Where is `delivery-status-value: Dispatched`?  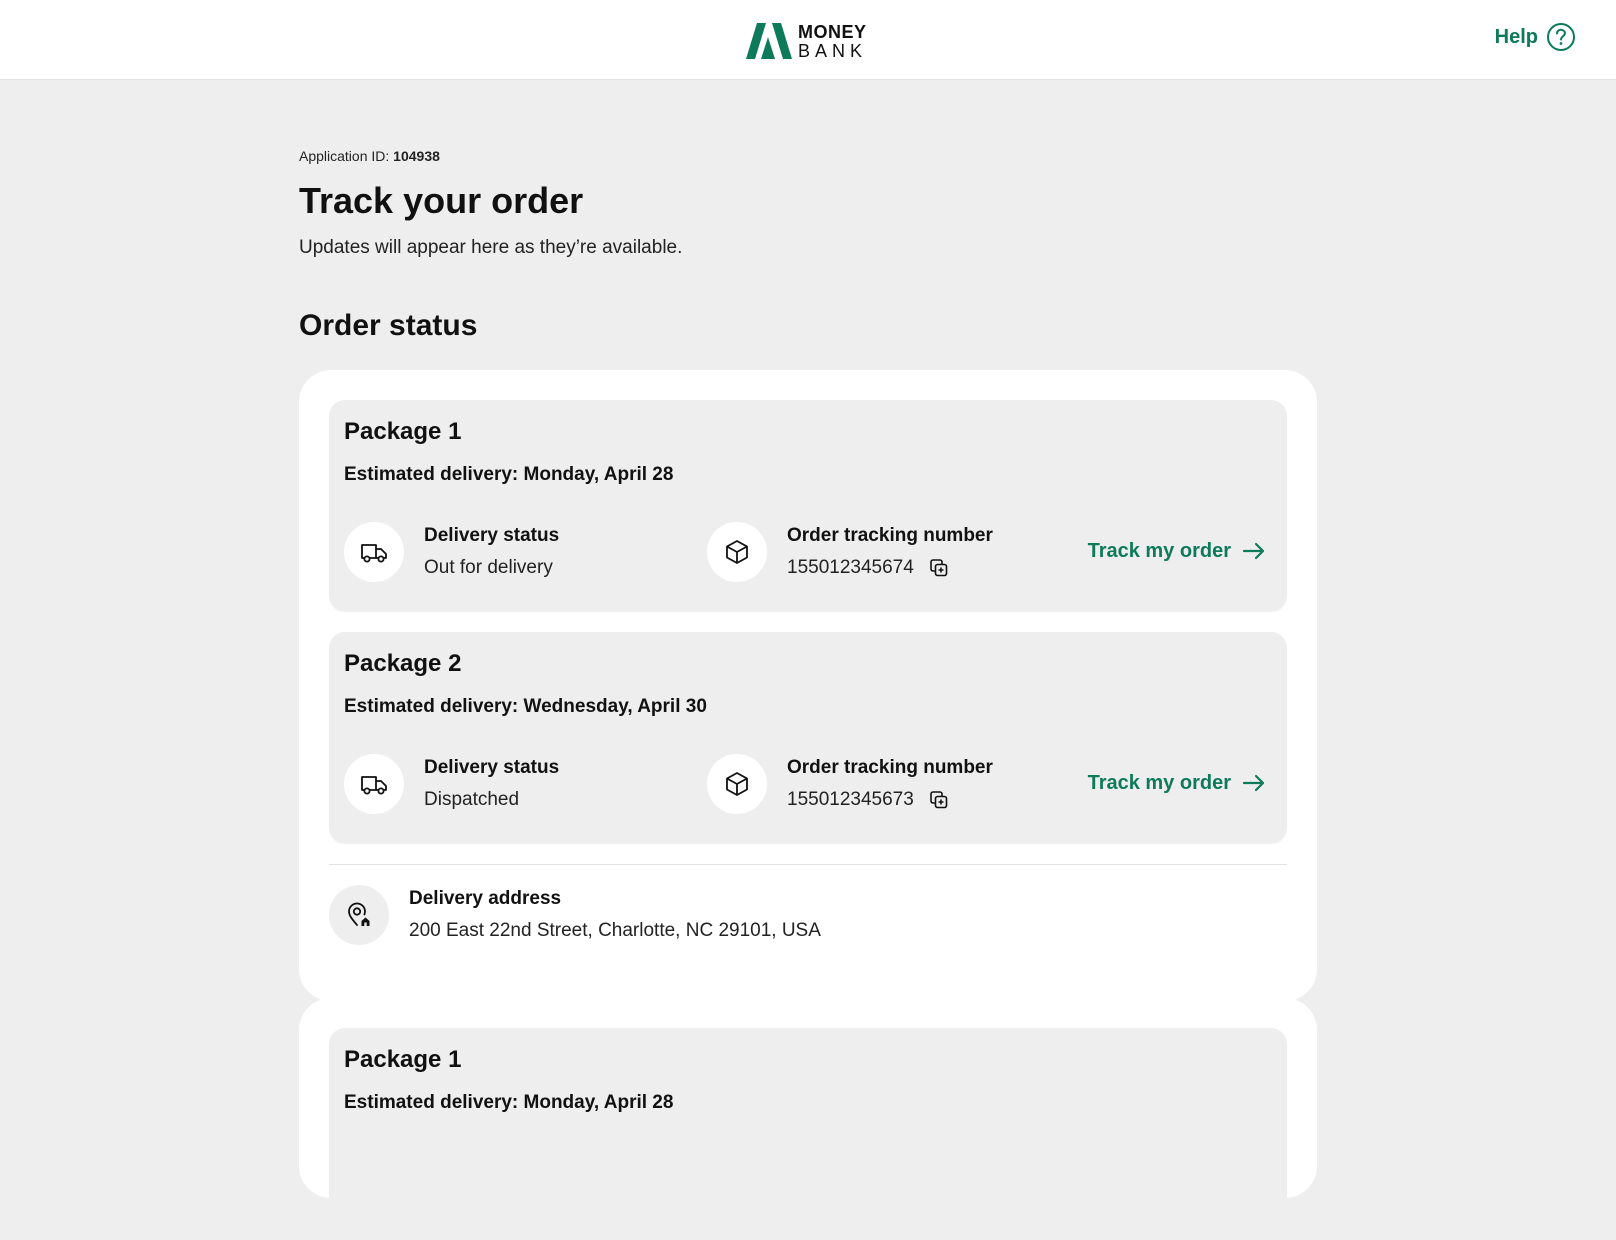 delivery-status-value: Dispatched is located at coordinates (472, 799).